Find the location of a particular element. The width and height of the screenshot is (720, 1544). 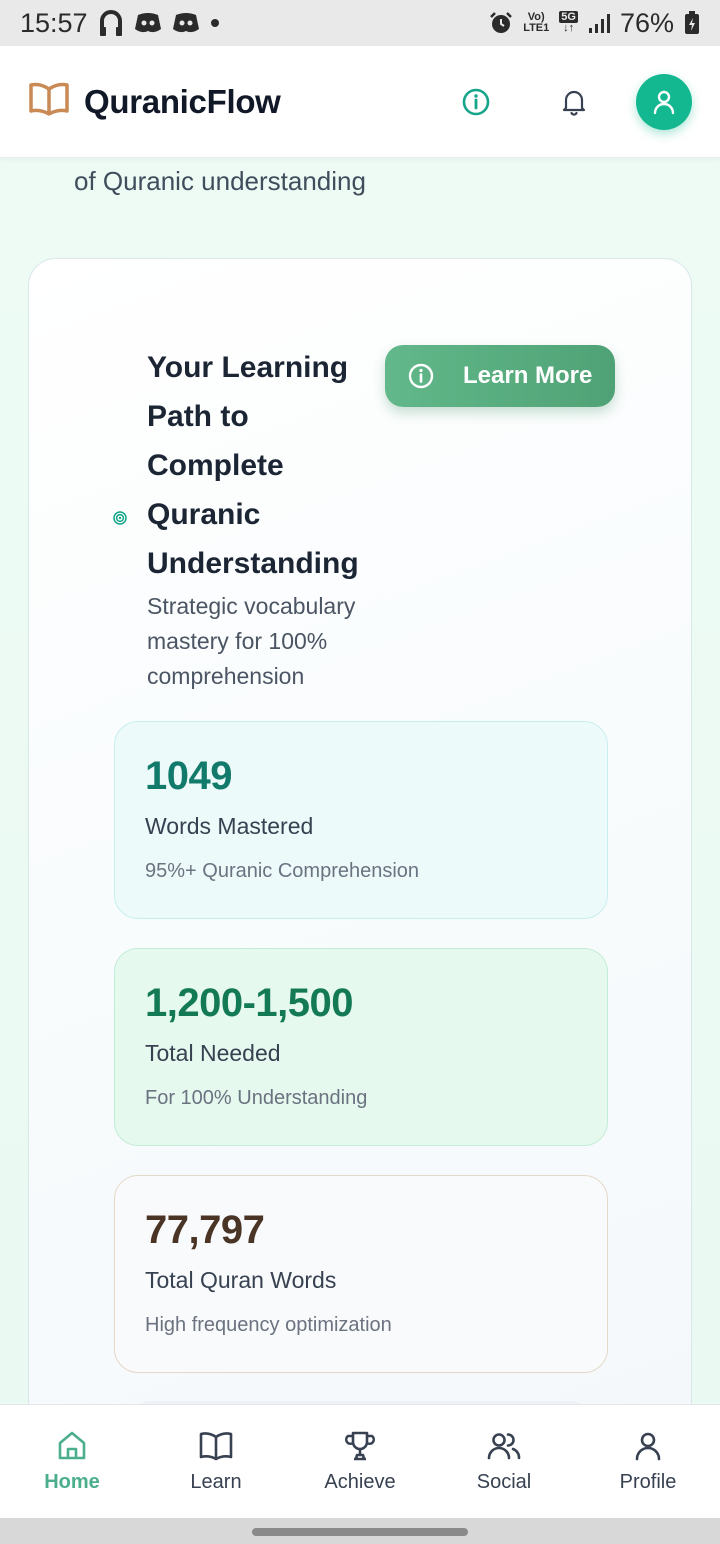

open-book-logo-icon is located at coordinates (49, 101).